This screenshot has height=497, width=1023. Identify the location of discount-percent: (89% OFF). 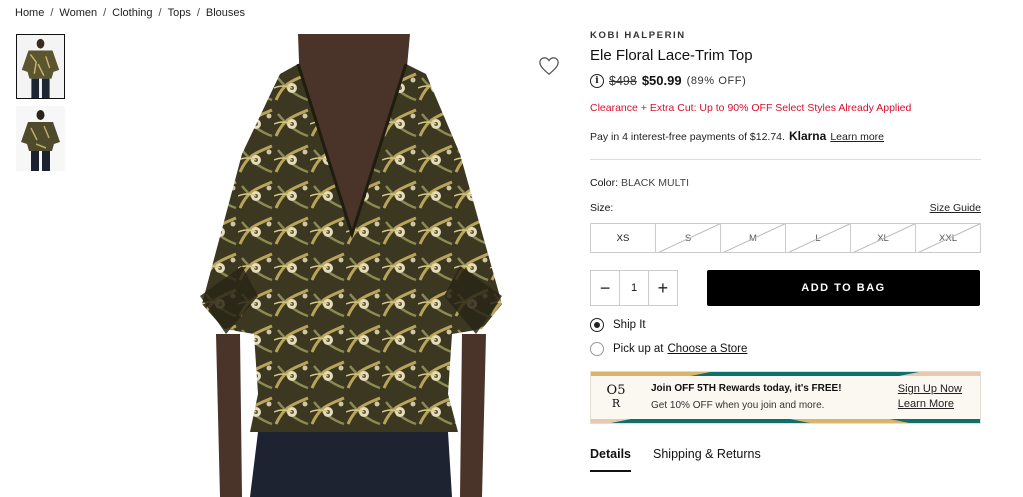
(716, 80).